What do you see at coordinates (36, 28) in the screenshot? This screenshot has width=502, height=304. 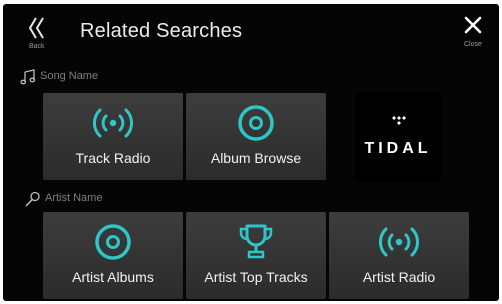 I see `double-chevron-left-icon` at bounding box center [36, 28].